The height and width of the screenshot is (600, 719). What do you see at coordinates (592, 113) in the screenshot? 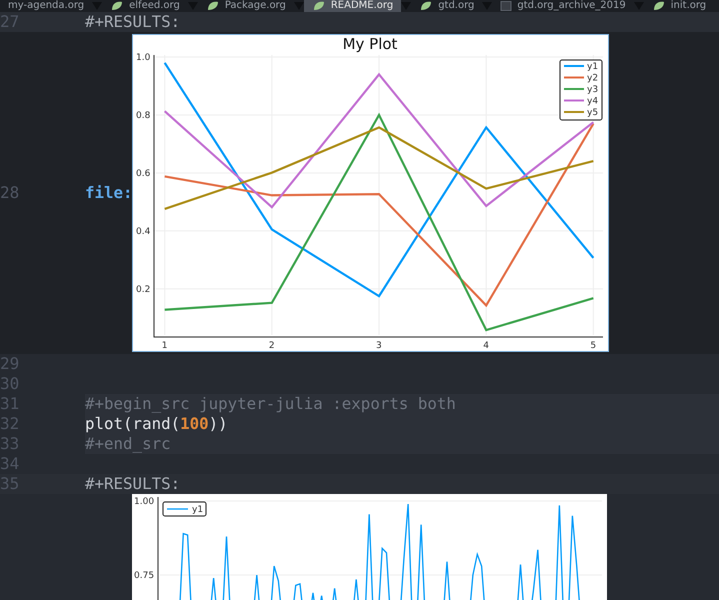
I see `legend-label: y5` at bounding box center [592, 113].